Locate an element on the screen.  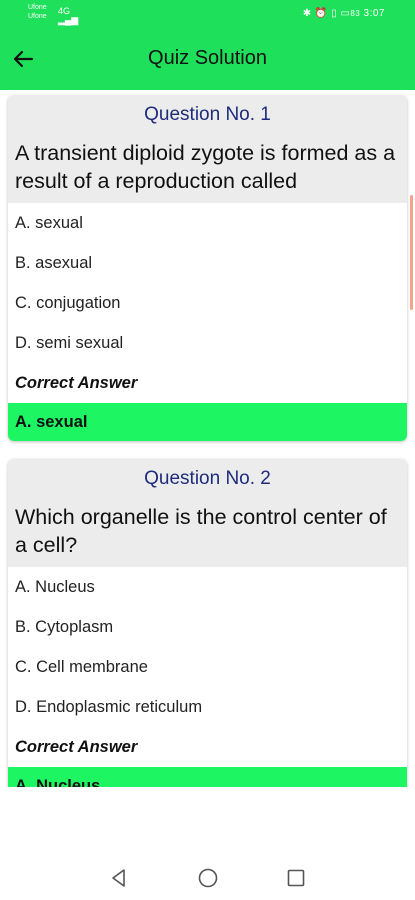
question-number: Question No. 2 is located at coordinates (207, 479).